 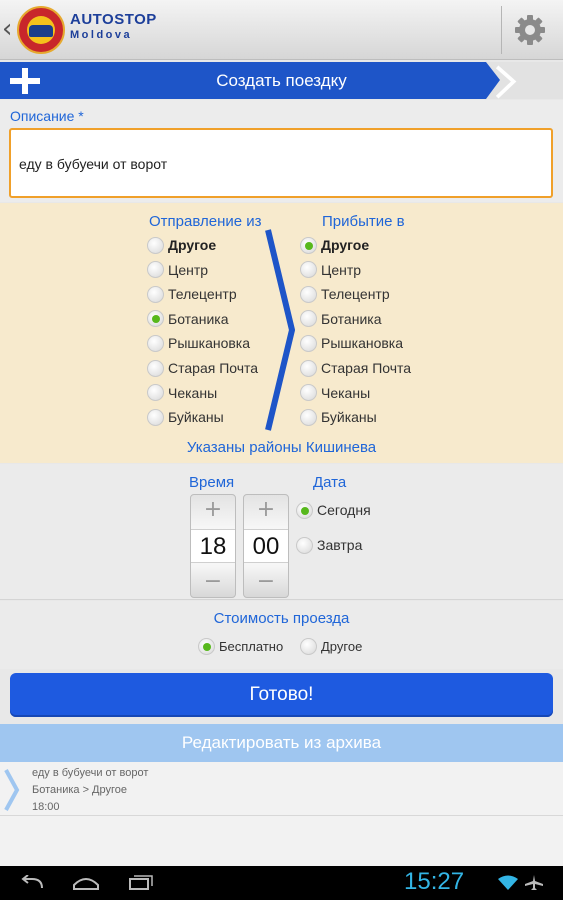 I want to click on arrival-option-label: Буйканы, so click(x=349, y=417).